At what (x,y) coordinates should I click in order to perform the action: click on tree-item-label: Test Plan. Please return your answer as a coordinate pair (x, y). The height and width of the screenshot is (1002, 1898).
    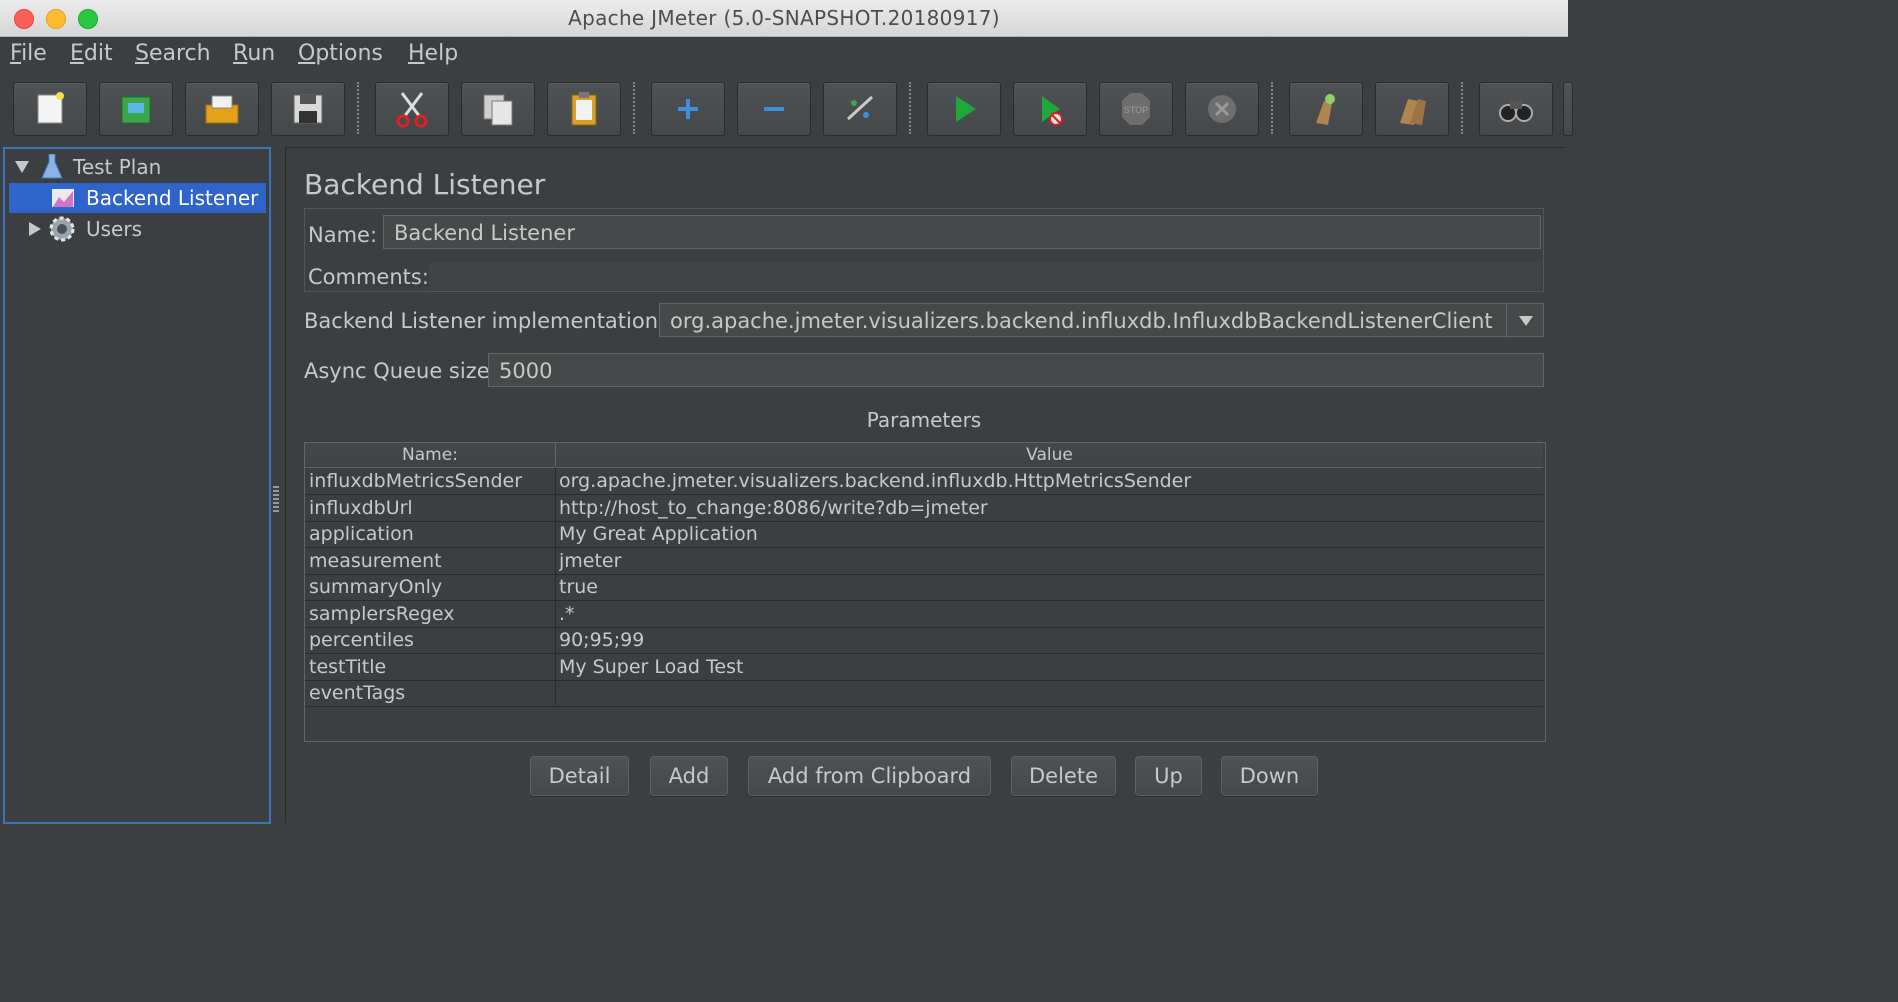
    Looking at the image, I should click on (117, 167).